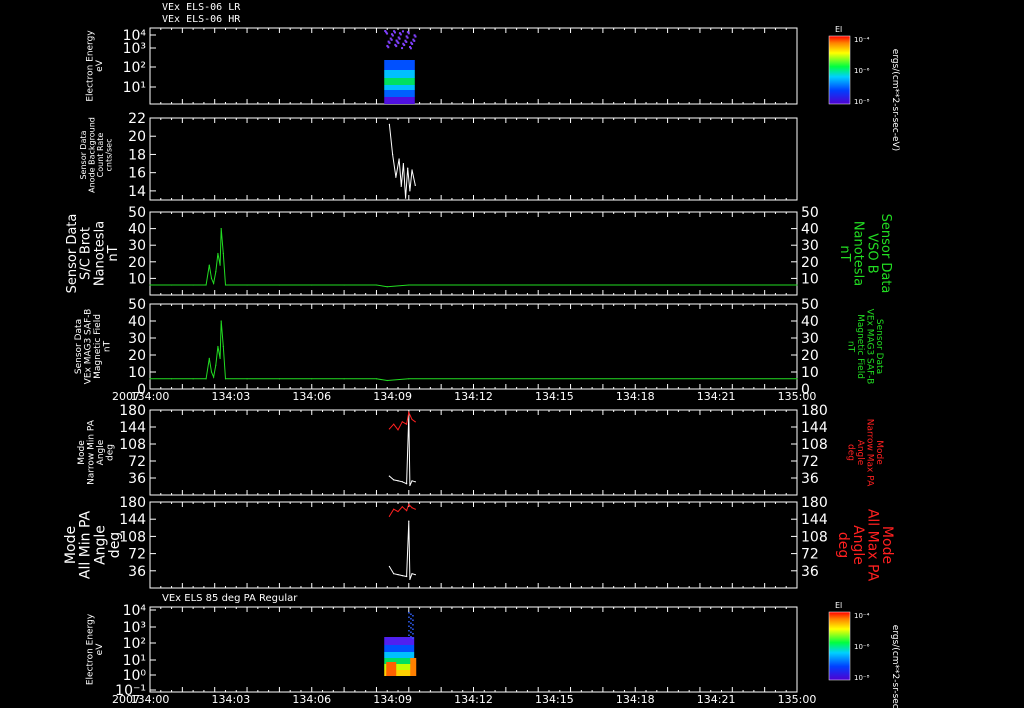 The height and width of the screenshot is (708, 1024). What do you see at coordinates (137, 555) in the screenshot?
I see `y-tick-label: 72` at bounding box center [137, 555].